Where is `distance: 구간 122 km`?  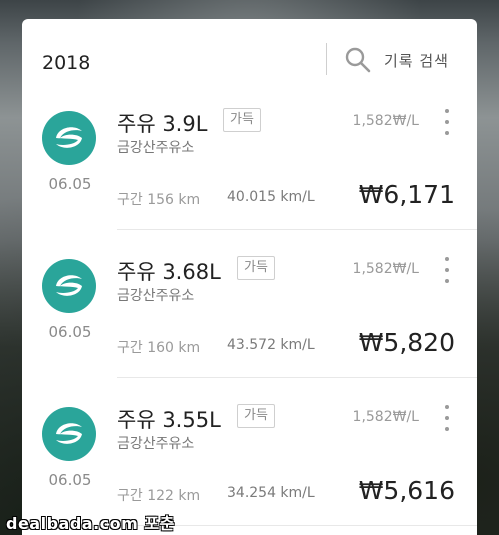
distance: 구간 122 km is located at coordinates (159, 496).